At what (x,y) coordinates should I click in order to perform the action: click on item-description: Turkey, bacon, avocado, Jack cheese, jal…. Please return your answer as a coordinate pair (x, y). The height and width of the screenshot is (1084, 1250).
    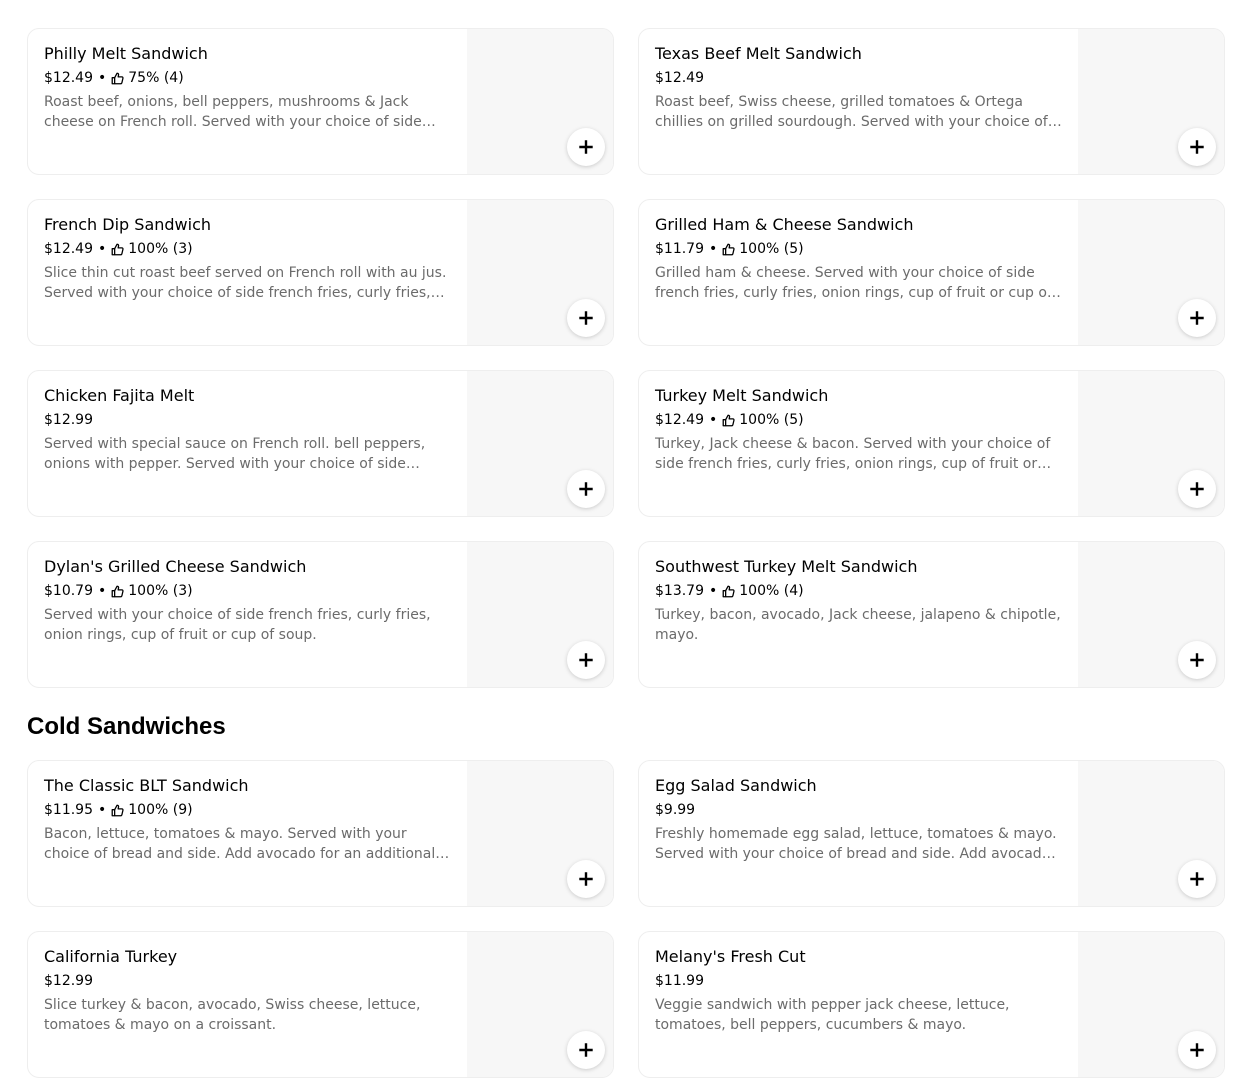
    Looking at the image, I should click on (858, 625).